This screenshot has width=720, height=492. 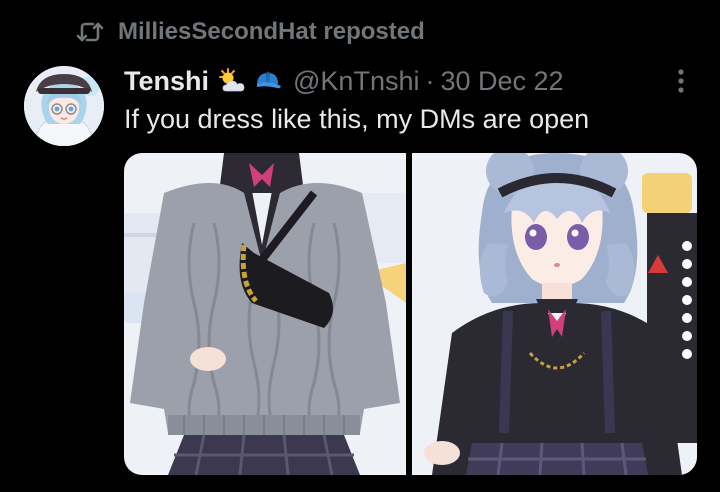 I want to click on tweet-header: Tenshi @KnTnshi · 30 Dec 22, so click(x=344, y=81).